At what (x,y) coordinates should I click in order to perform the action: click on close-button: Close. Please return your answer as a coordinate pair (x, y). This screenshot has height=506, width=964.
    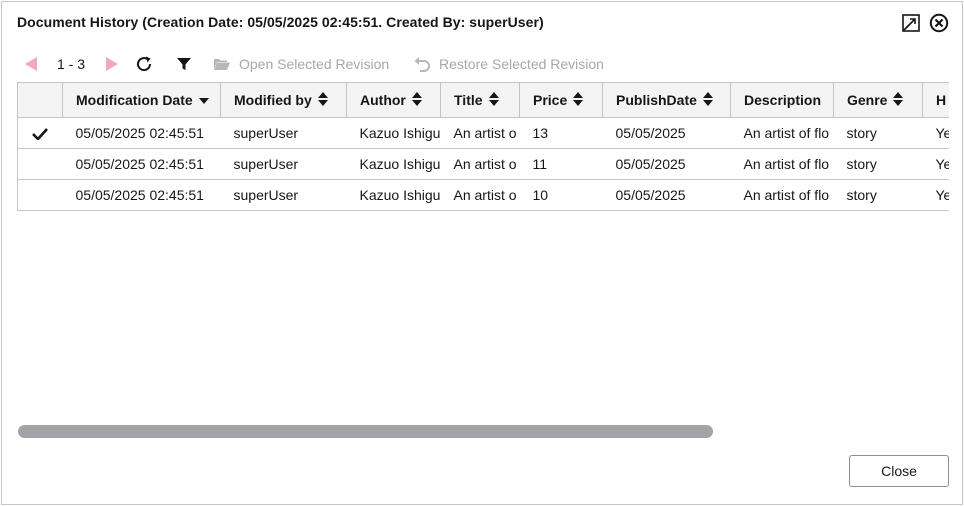
    Looking at the image, I should click on (899, 471).